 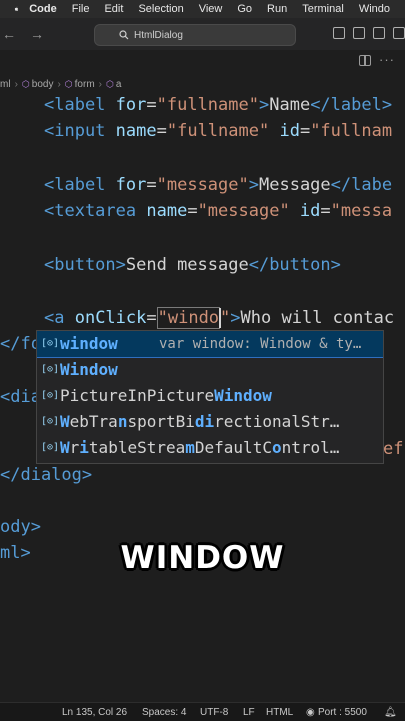 What do you see at coordinates (342, 712) in the screenshot?
I see `status-live-server-port: Port : 5500` at bounding box center [342, 712].